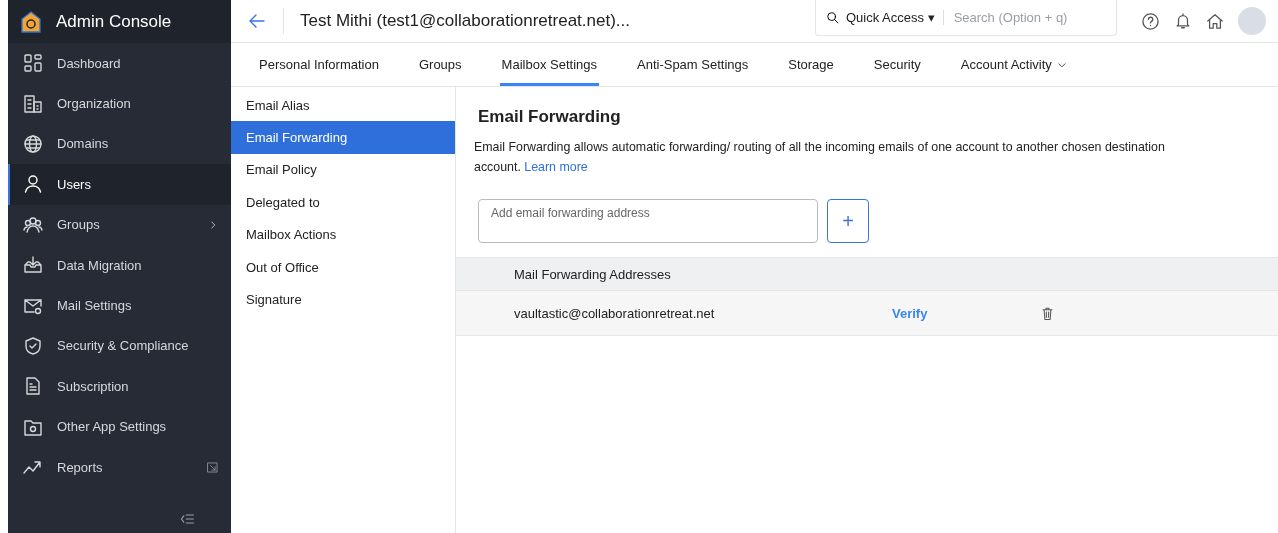 This screenshot has height=533, width=1278. Describe the element at coordinates (343, 267) in the screenshot. I see `submenu-item: Out of Office` at that location.